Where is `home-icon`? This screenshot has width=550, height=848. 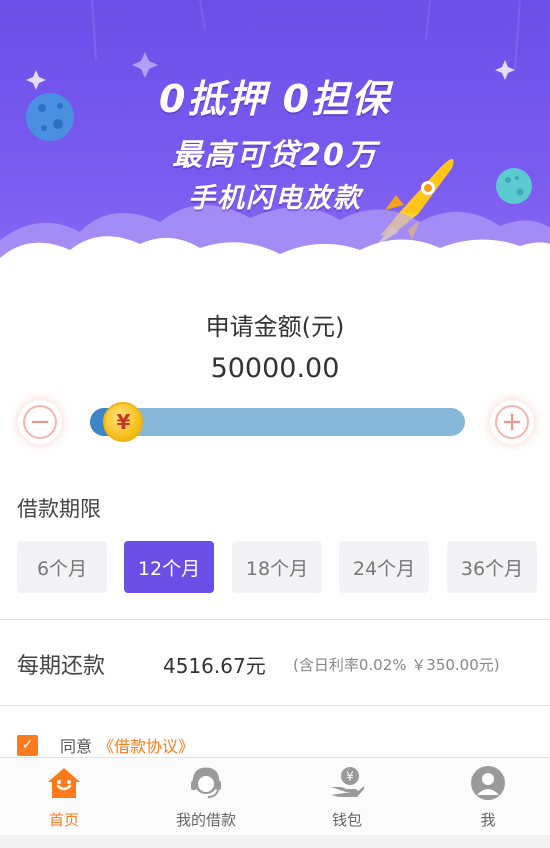
home-icon is located at coordinates (64, 783).